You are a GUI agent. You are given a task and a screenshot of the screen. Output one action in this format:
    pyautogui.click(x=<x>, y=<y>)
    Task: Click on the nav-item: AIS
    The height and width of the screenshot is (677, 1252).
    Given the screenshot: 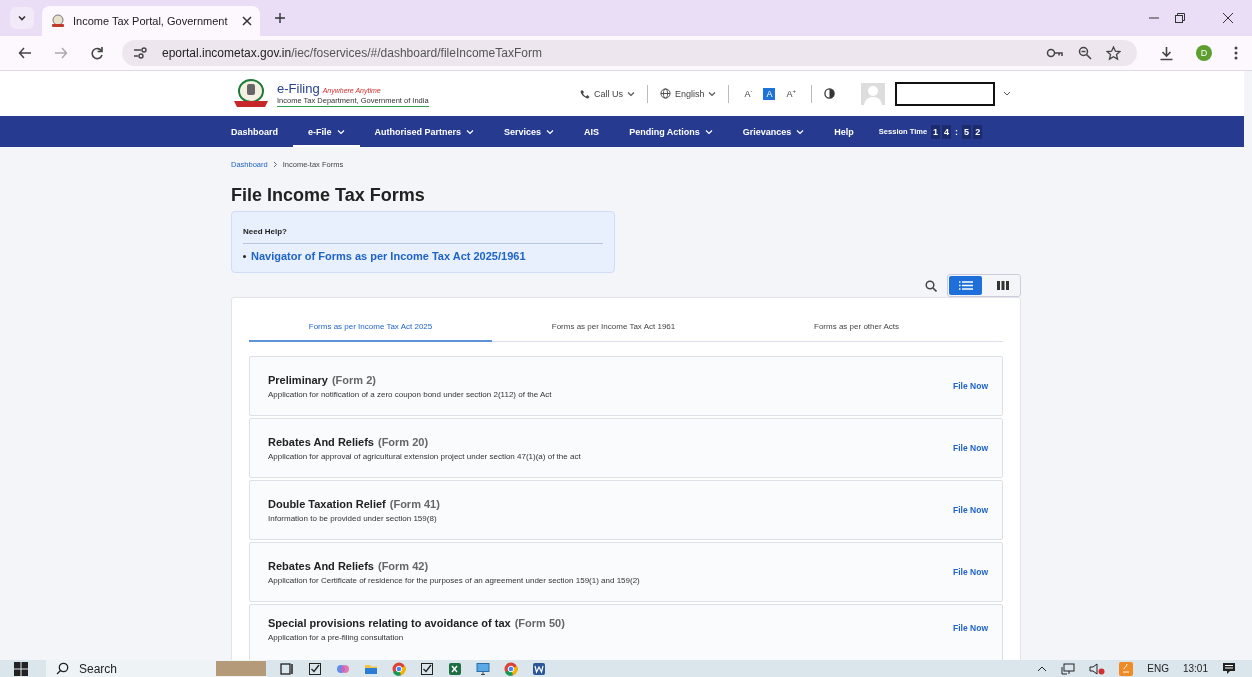 What is the action you would take?
    pyautogui.click(x=592, y=131)
    